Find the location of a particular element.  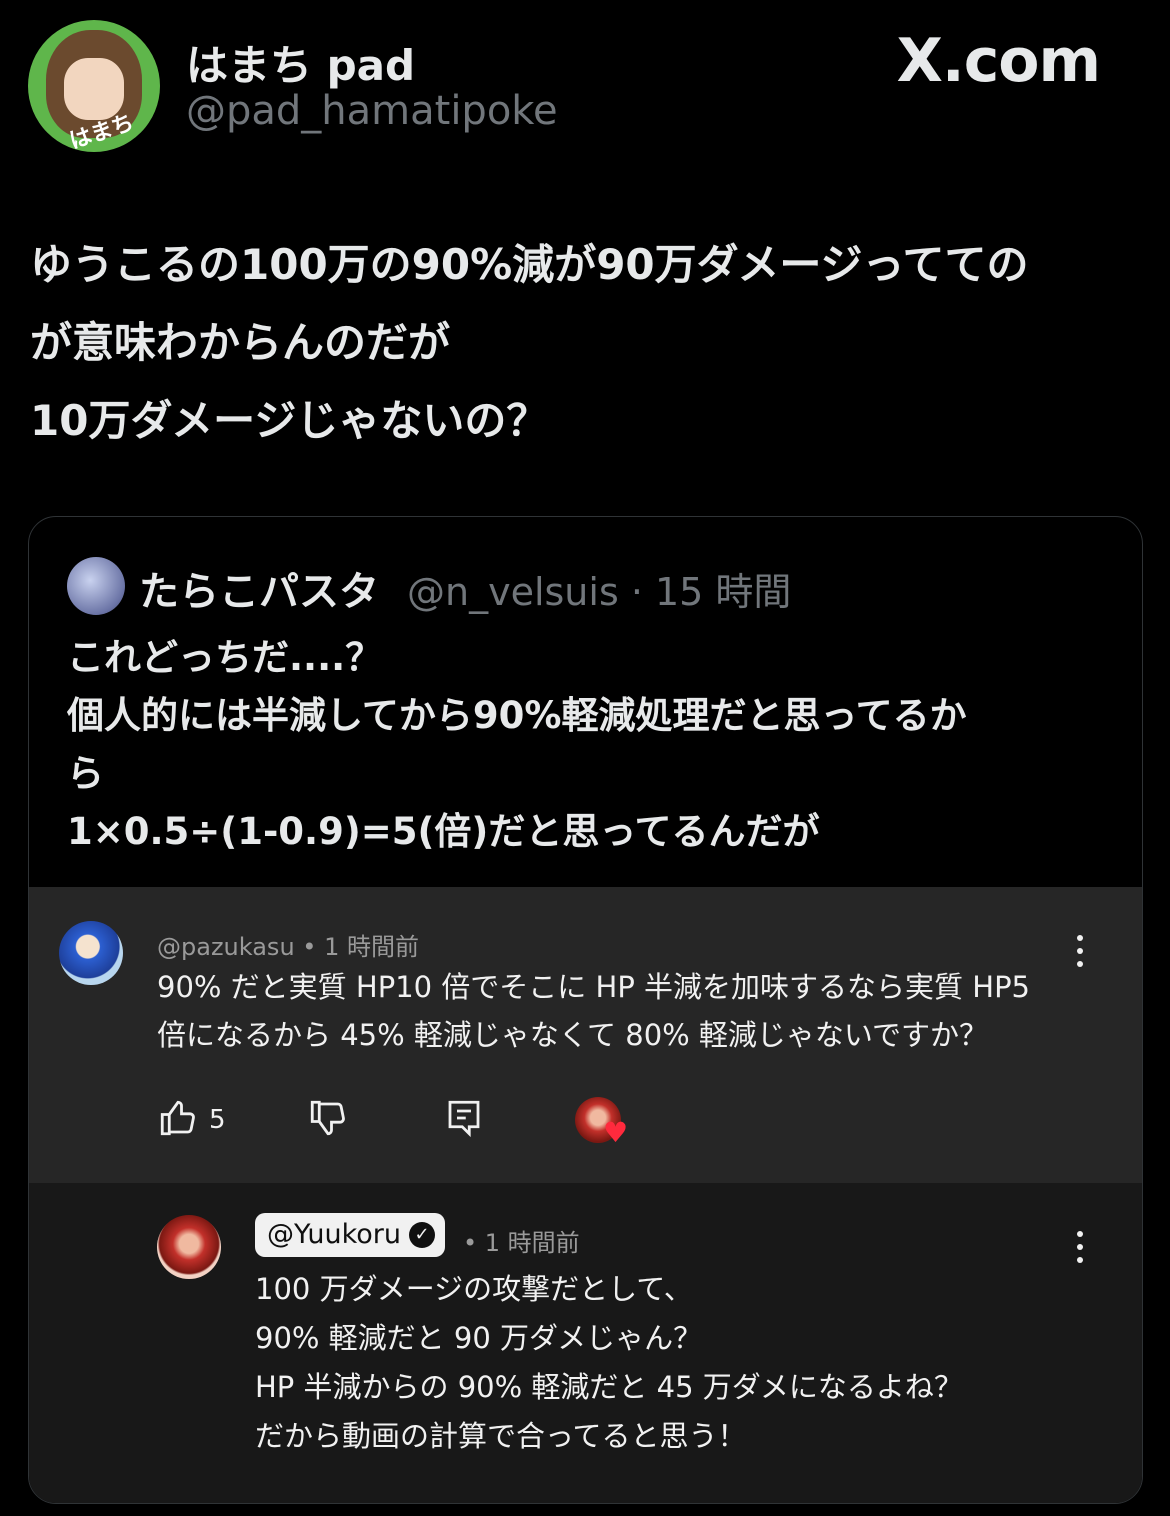

reply-button is located at coordinates (464, 1120).